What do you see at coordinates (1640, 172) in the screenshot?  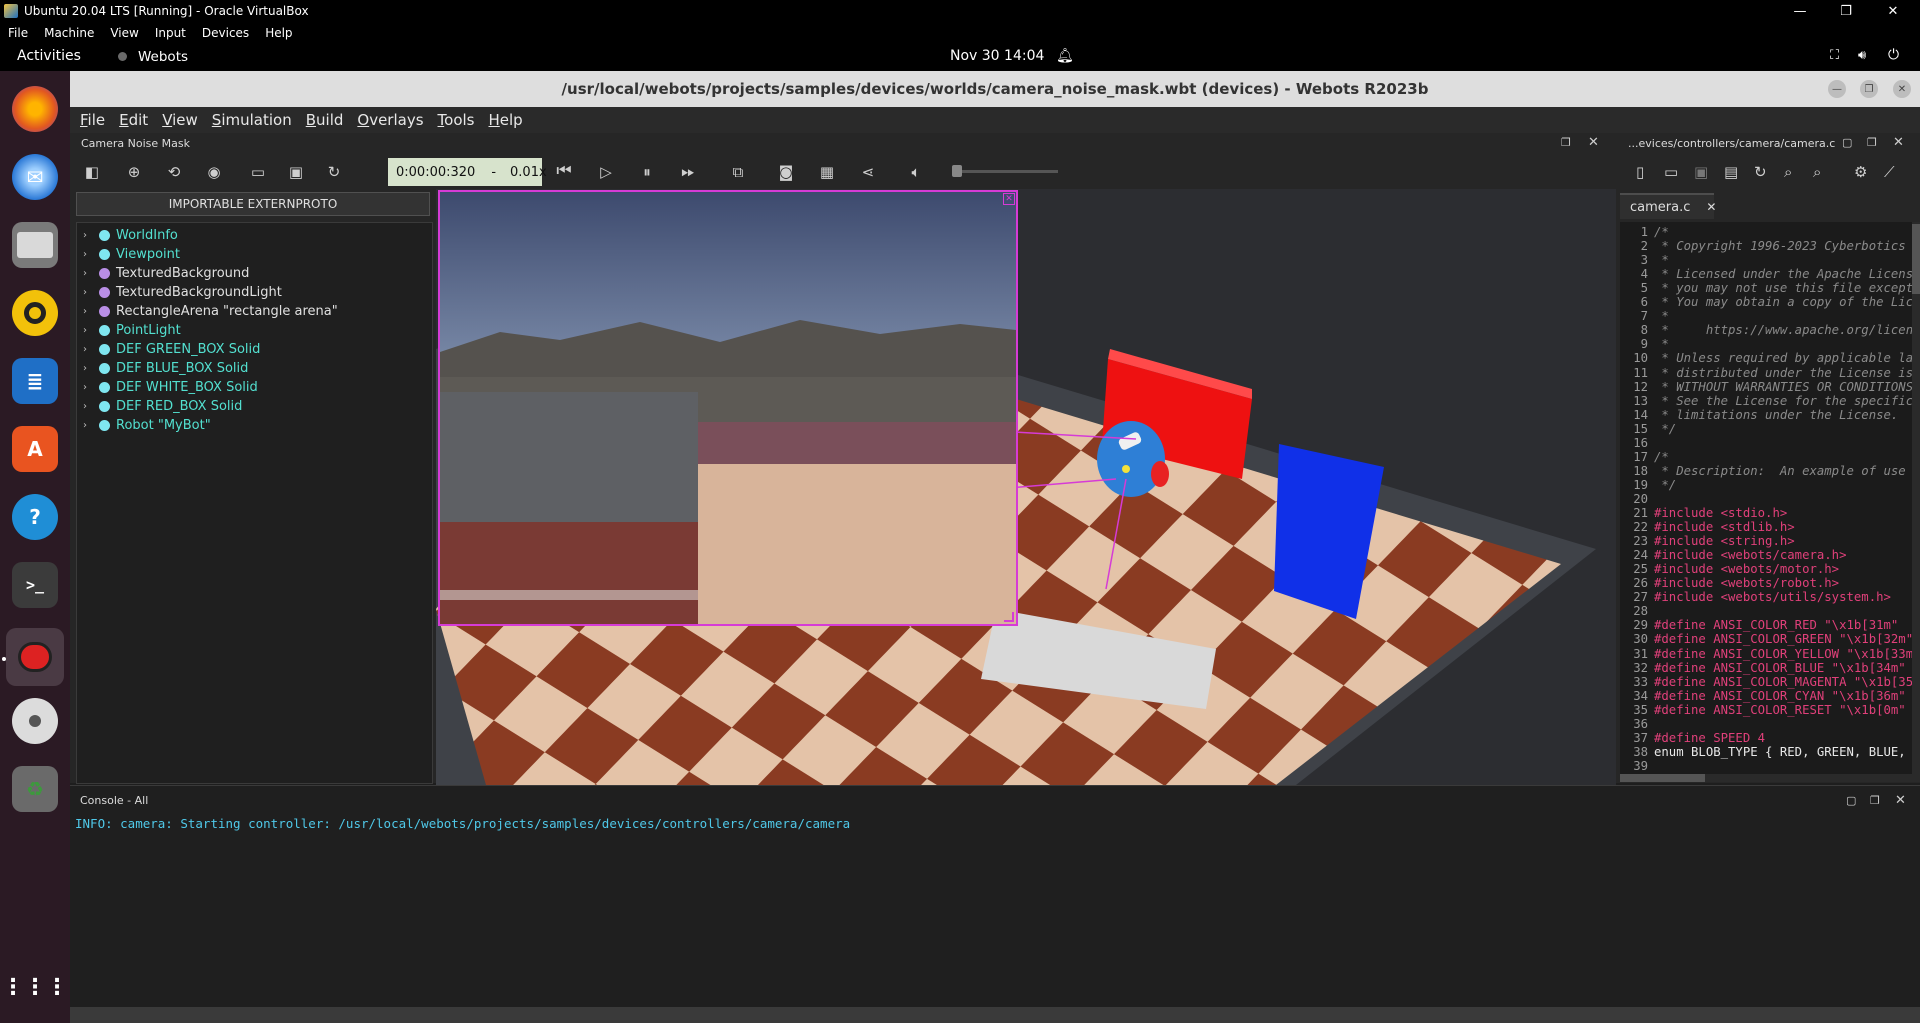 I see `new-file-icon: ▯` at bounding box center [1640, 172].